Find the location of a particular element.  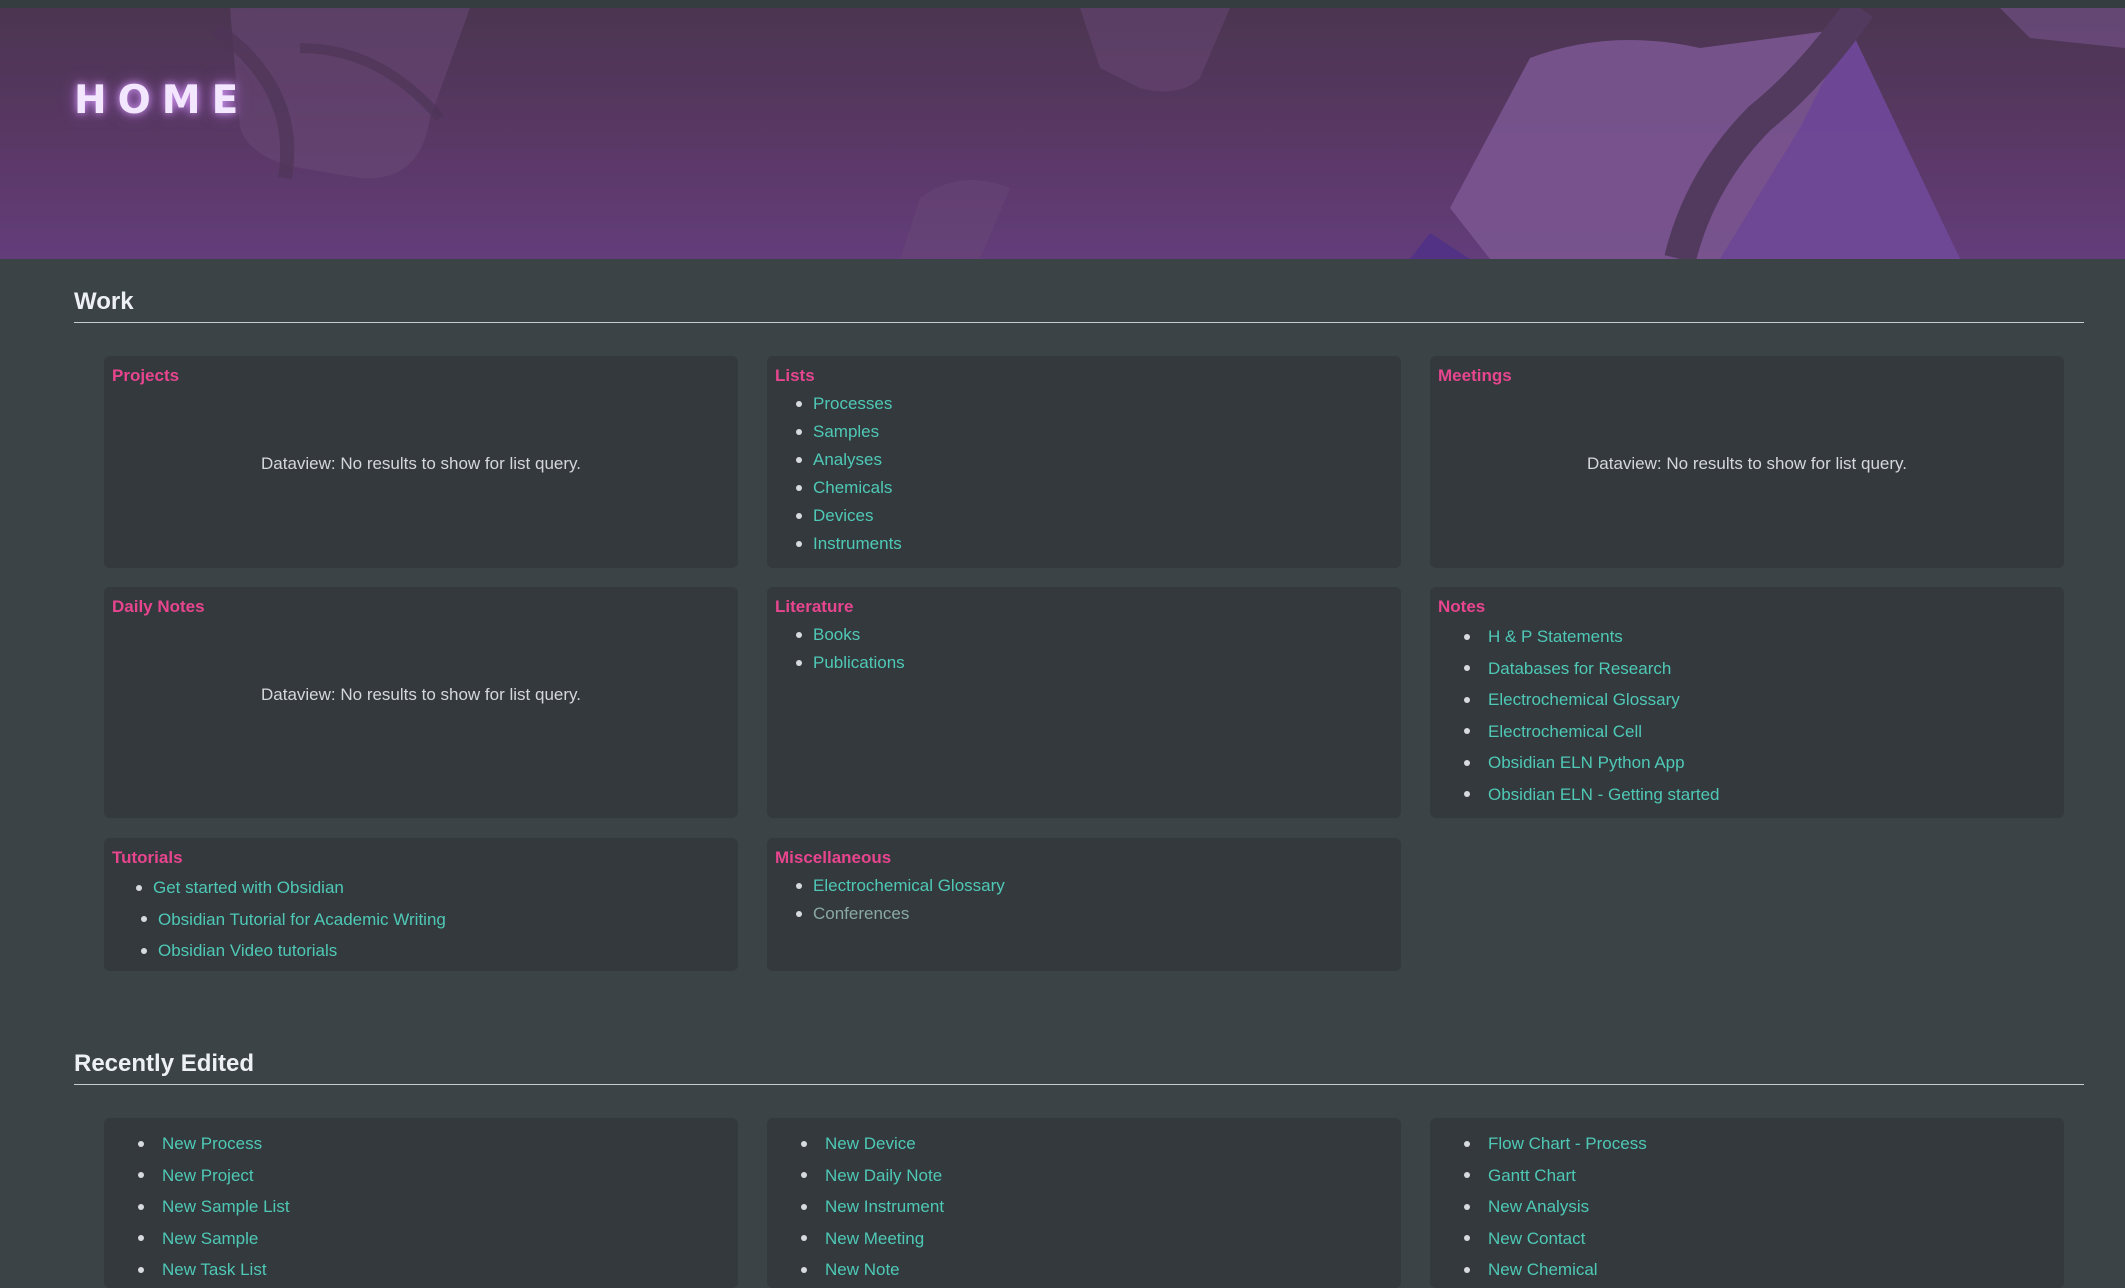

recent-item-new-process: New Process is located at coordinates (434, 1144).